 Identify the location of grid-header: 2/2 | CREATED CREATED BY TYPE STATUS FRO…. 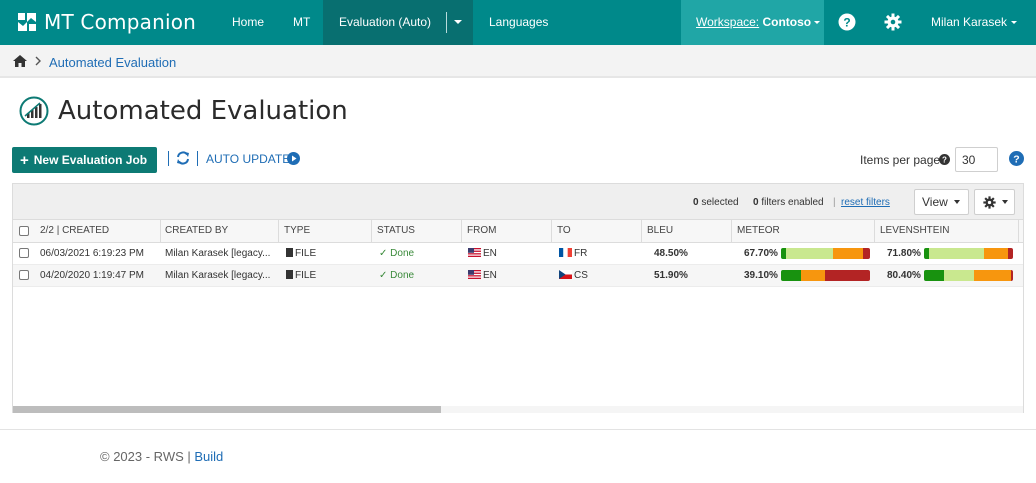
(518, 231).